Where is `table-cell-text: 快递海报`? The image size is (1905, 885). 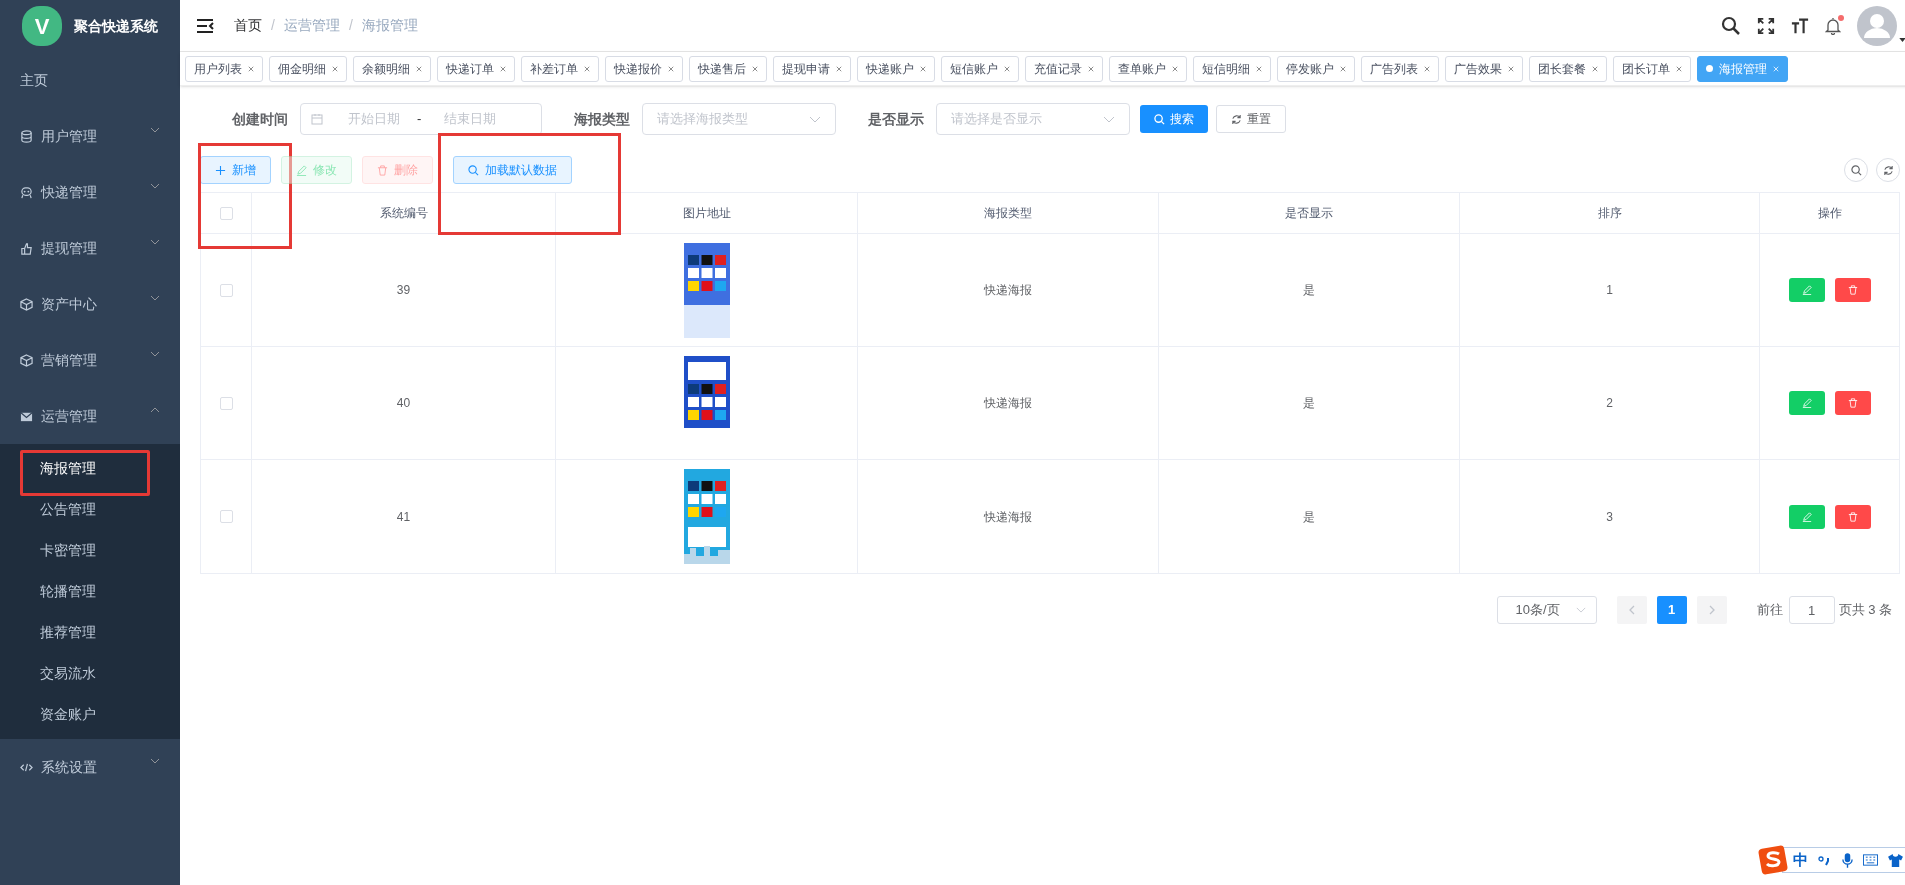
table-cell-text: 快递海报 is located at coordinates (1008, 290).